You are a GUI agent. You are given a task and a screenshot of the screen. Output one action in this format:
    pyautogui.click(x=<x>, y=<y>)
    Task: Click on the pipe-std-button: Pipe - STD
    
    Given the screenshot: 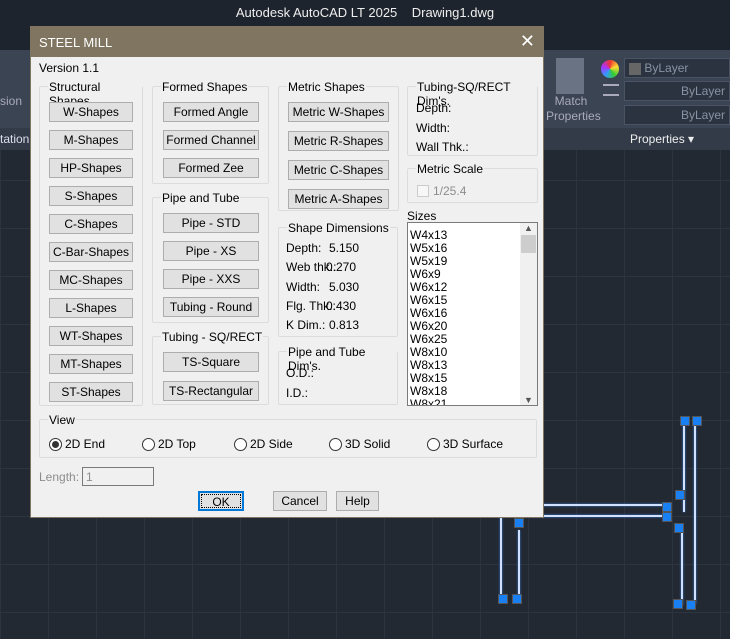 What is the action you would take?
    pyautogui.click(x=211, y=223)
    